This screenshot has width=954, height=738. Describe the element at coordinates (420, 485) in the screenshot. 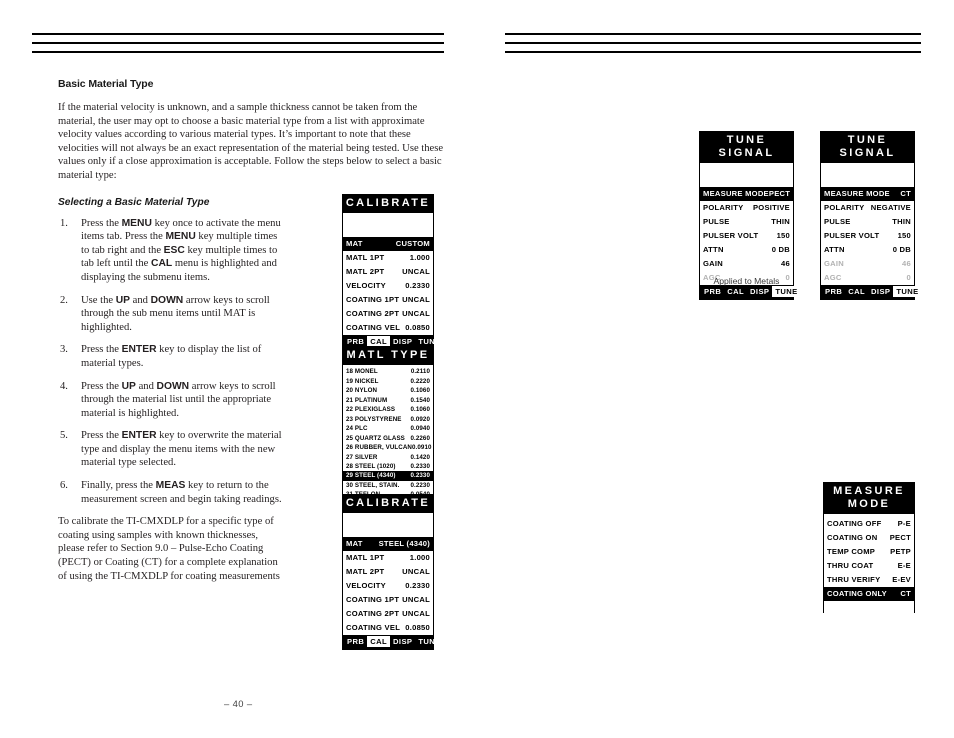

I see `lcd-row-value: 0.2230` at that location.